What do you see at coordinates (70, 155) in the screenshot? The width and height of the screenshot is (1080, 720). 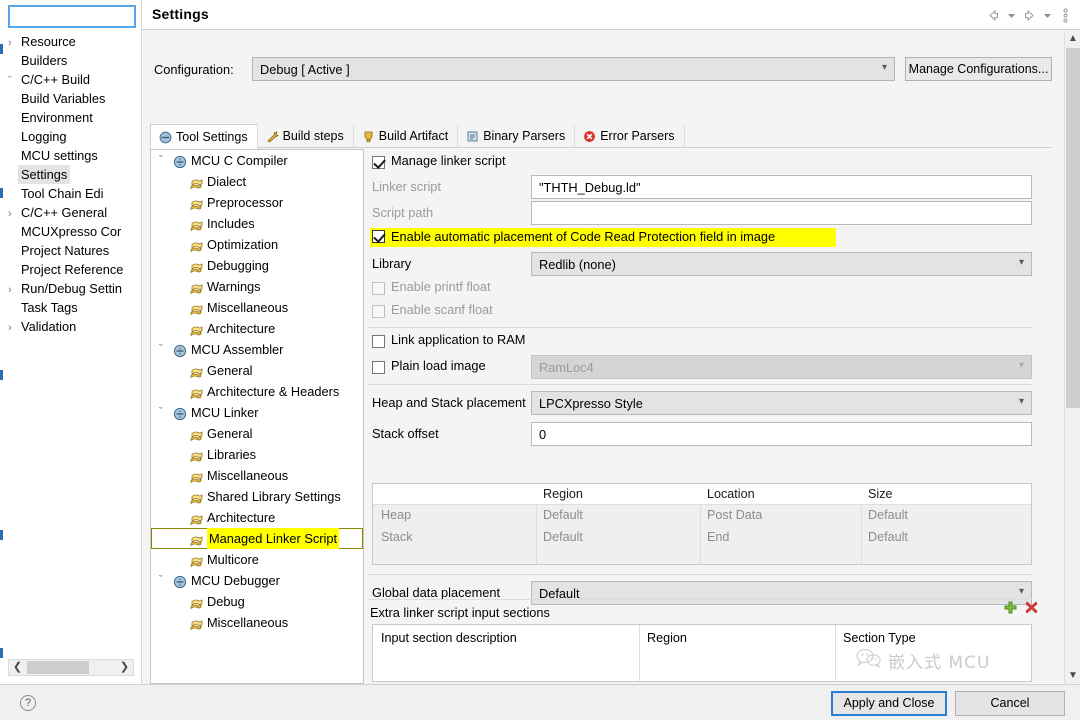 I see `sidebar-item-mcu-settings: MCU settings` at bounding box center [70, 155].